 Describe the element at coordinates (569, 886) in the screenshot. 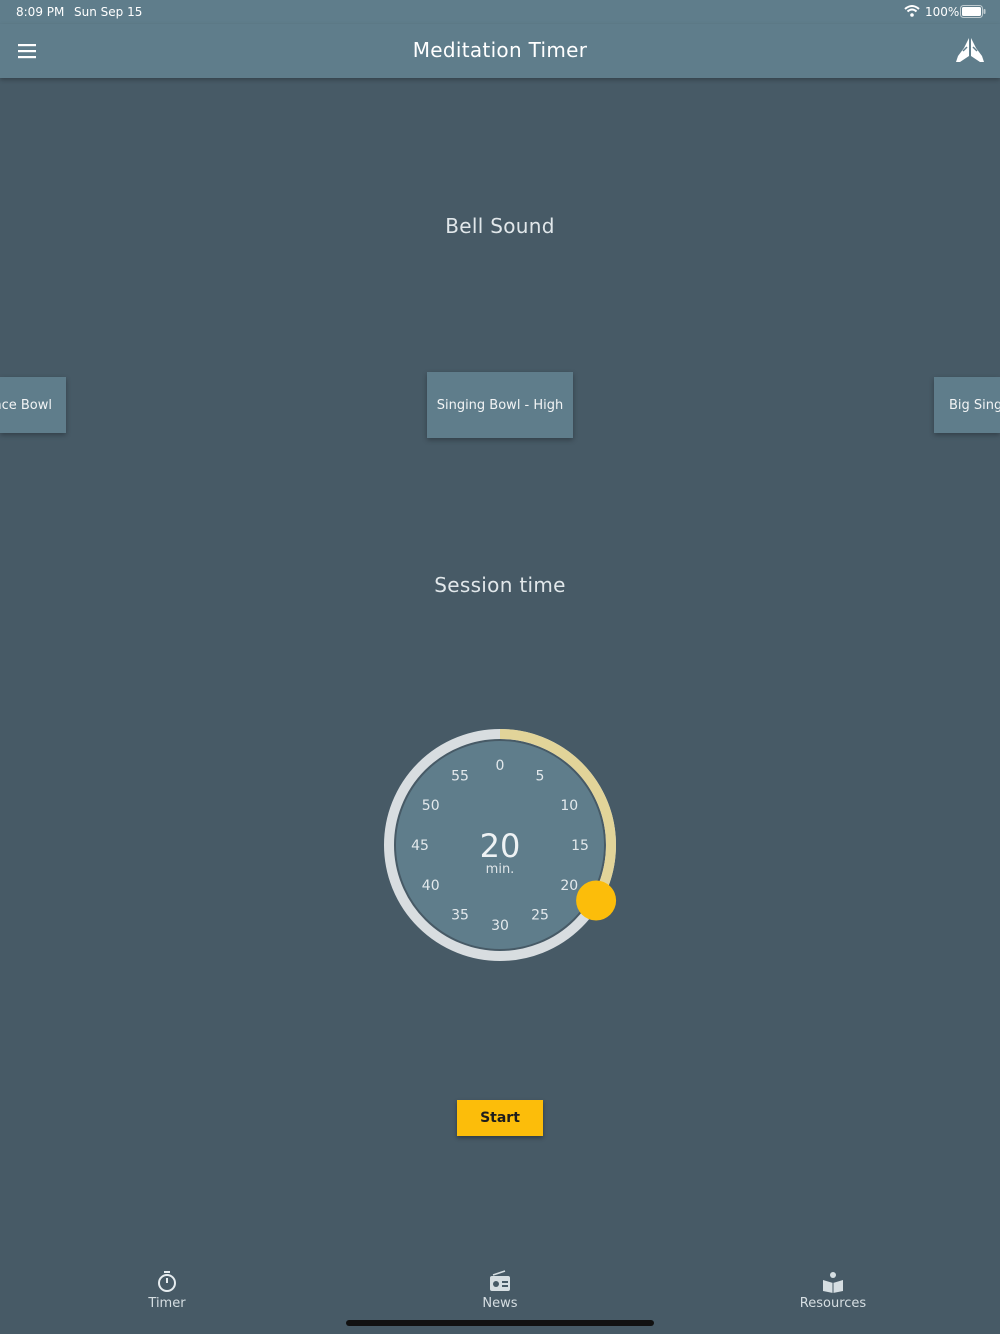

I see `dial-tick-label: 20` at that location.